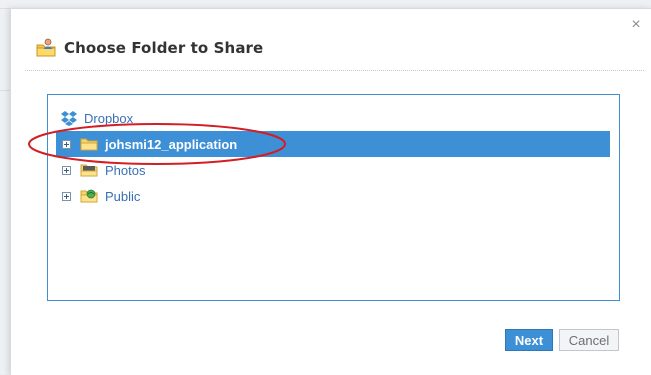 This screenshot has width=651, height=375. What do you see at coordinates (125, 170) in the screenshot?
I see `tree-item-label: Photos` at bounding box center [125, 170].